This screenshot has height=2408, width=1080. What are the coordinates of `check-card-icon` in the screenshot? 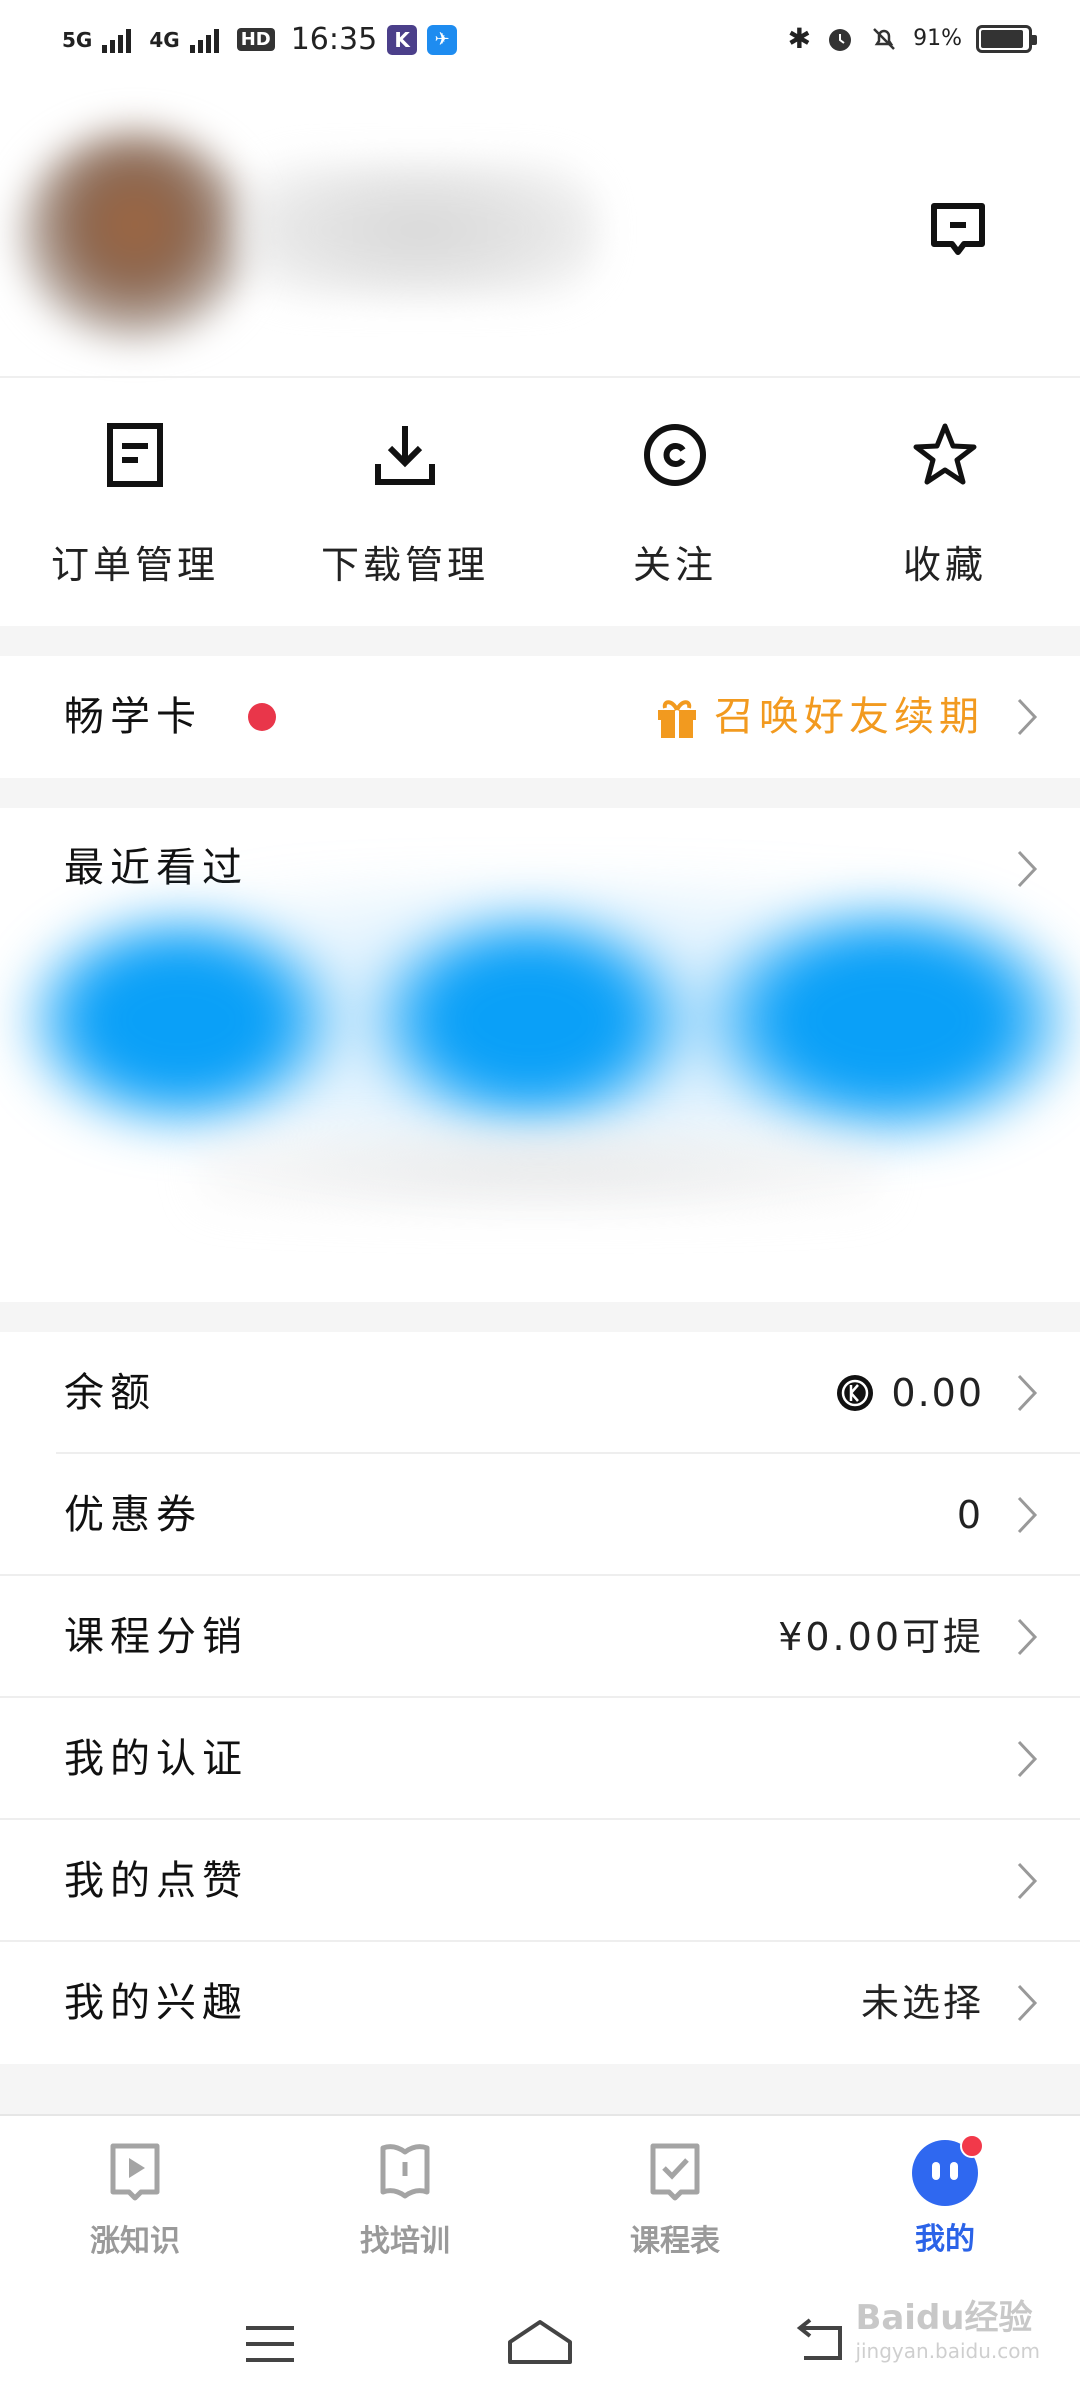 It's located at (675, 2172).